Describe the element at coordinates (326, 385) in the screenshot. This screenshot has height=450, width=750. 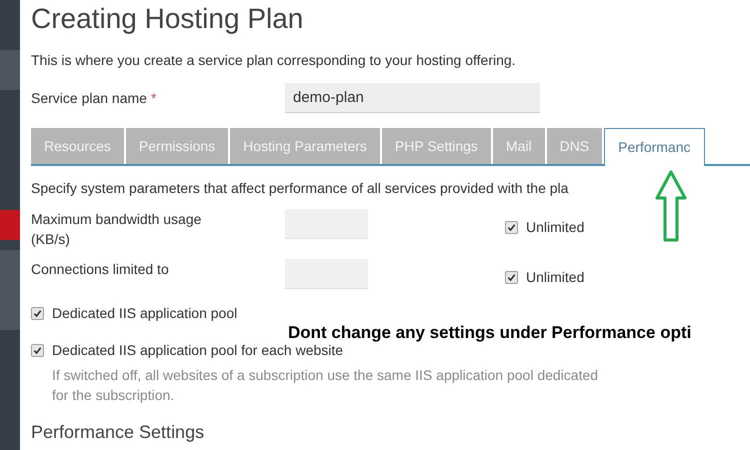
I see `hint-text: If switched off, all websites of a subscription use the same IIS application pool dedicated for the subscription.` at that location.